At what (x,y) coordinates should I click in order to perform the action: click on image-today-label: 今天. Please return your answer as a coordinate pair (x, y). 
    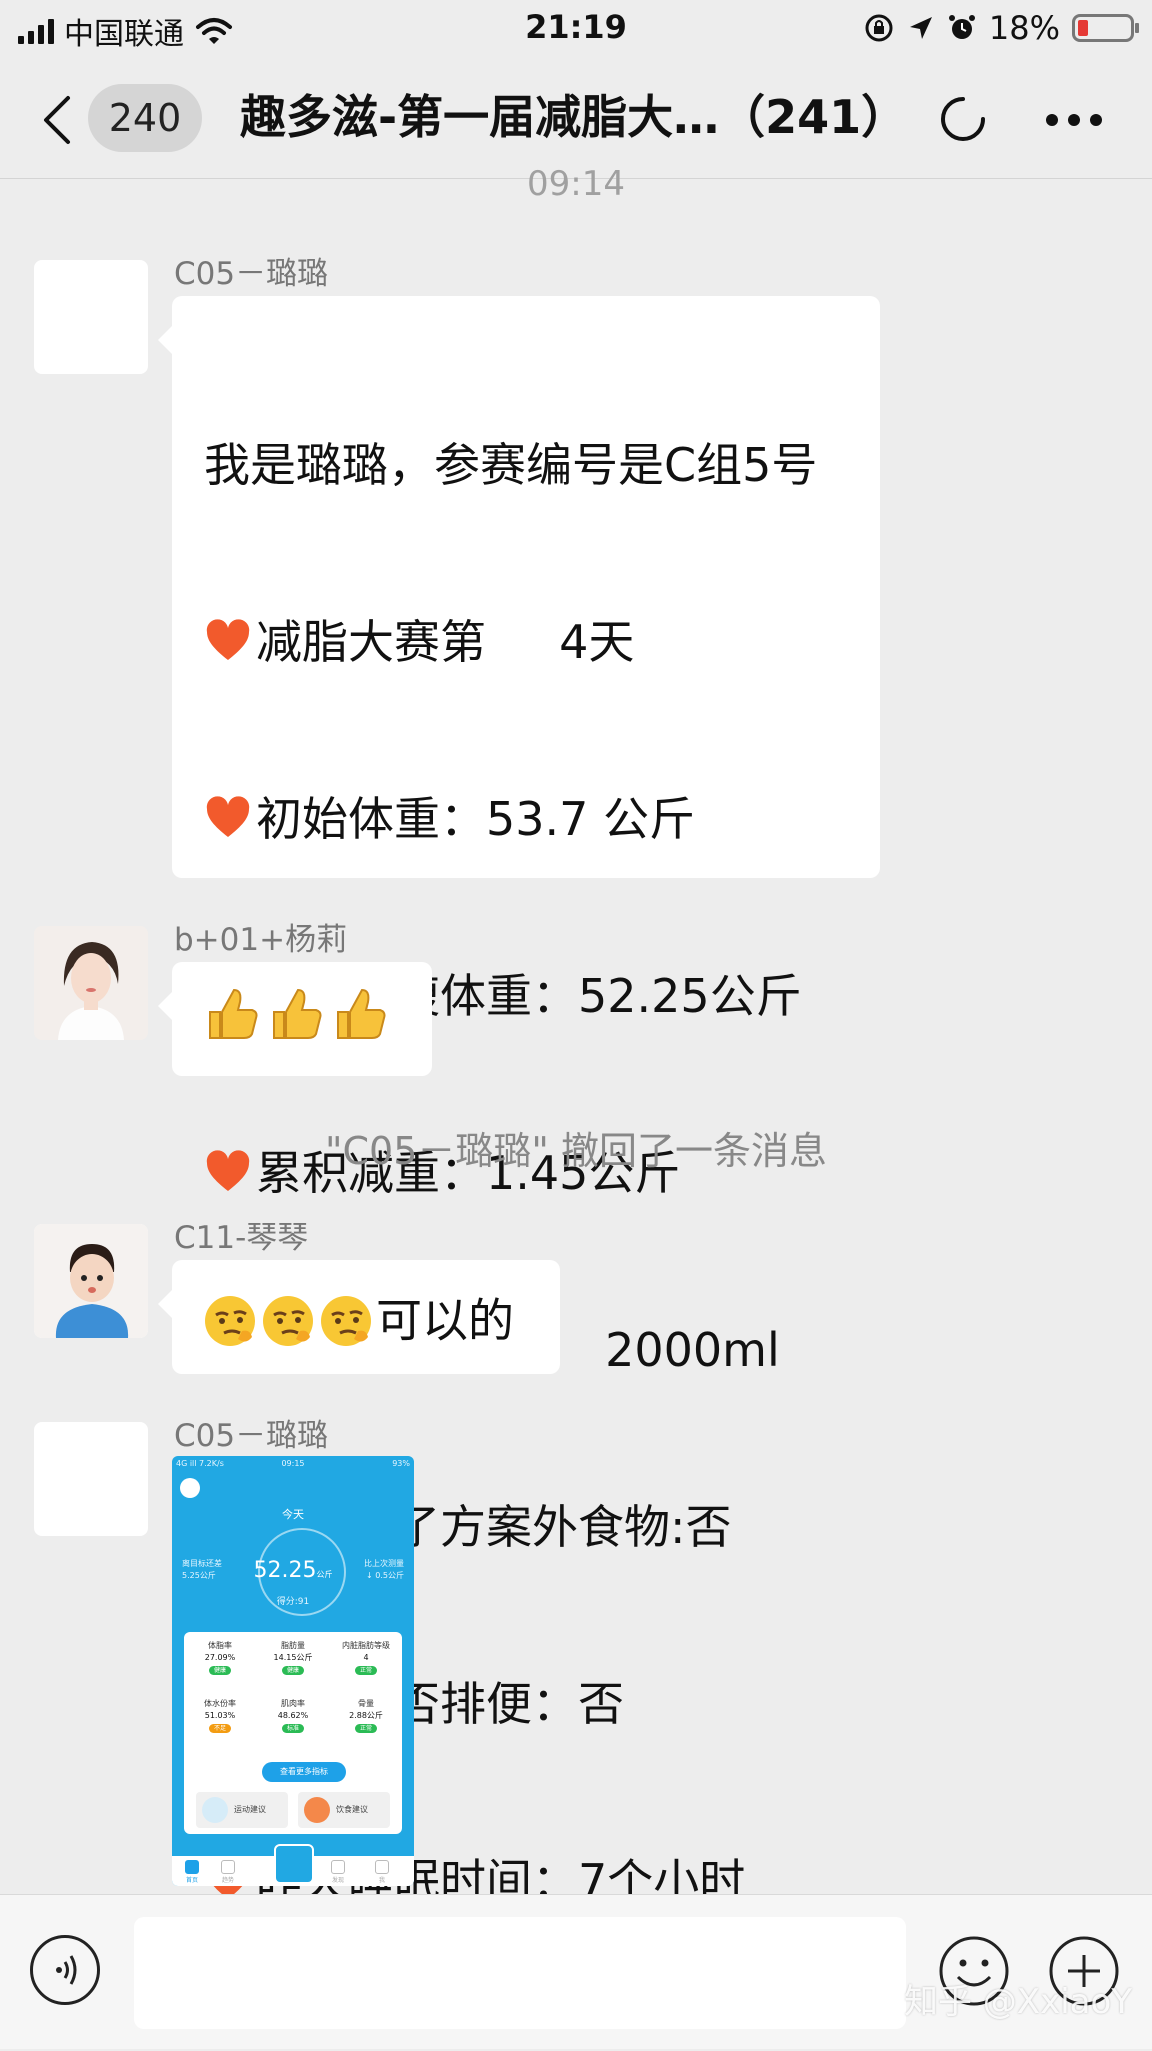
    Looking at the image, I should click on (293, 1514).